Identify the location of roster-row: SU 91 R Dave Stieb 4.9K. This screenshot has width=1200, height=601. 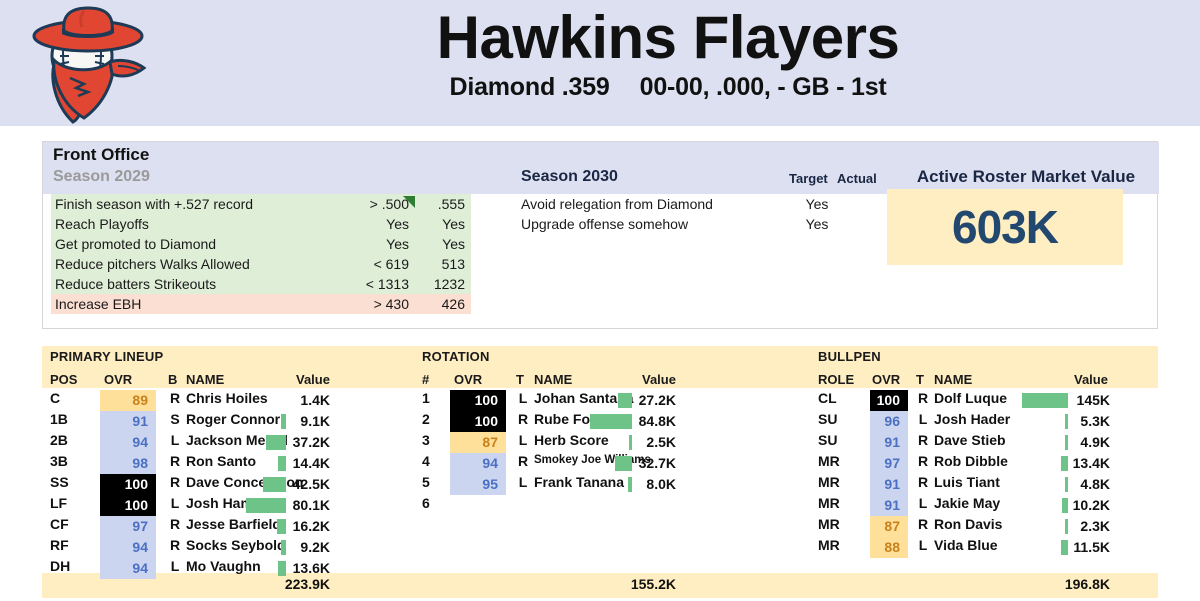
(982, 442).